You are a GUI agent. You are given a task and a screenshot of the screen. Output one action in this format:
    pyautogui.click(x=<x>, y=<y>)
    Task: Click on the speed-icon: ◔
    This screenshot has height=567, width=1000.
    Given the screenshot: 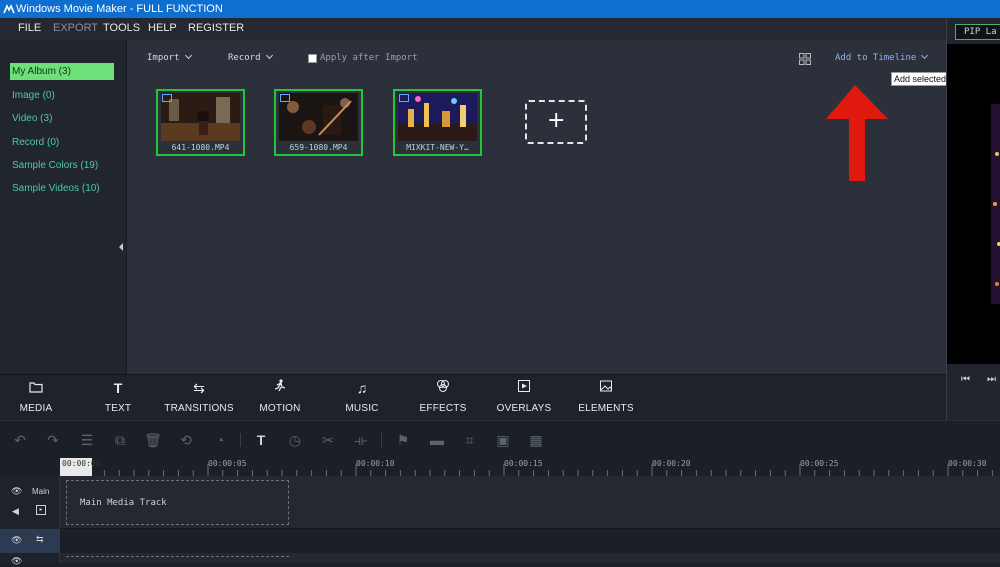 What is the action you would take?
    pyautogui.click(x=220, y=440)
    